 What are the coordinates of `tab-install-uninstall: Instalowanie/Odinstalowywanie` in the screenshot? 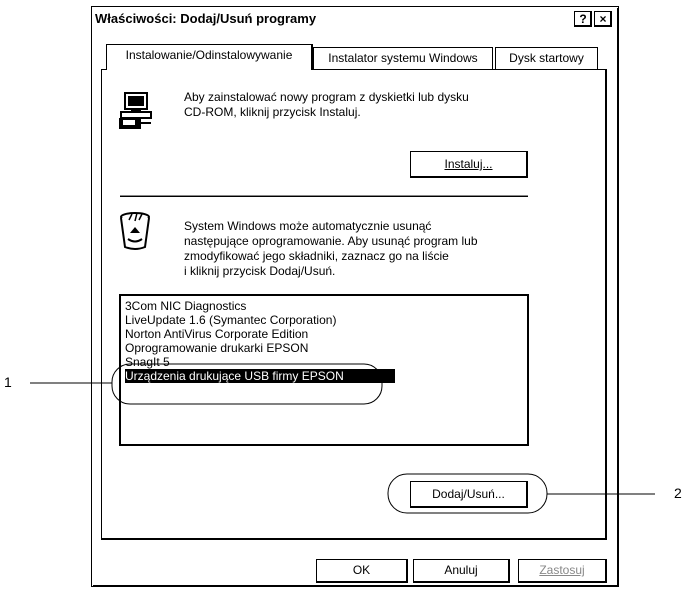 It's located at (209, 57).